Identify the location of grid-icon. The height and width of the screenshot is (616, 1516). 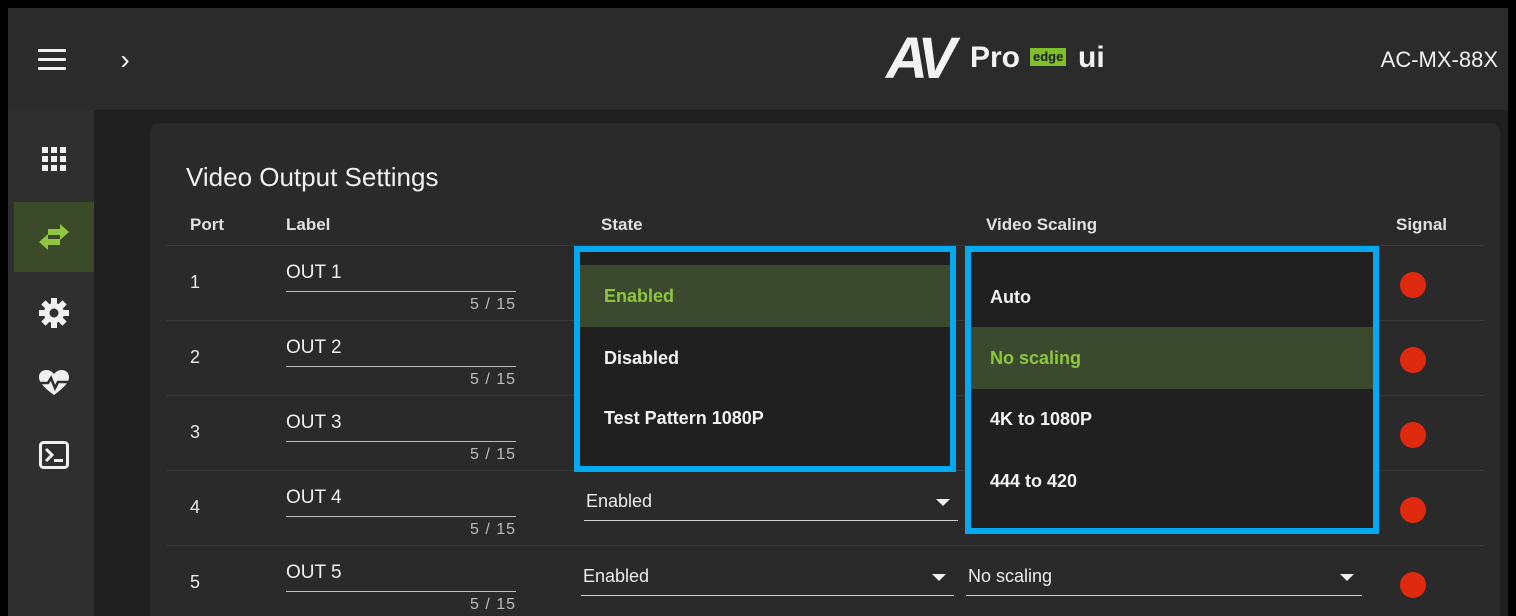
(54, 159).